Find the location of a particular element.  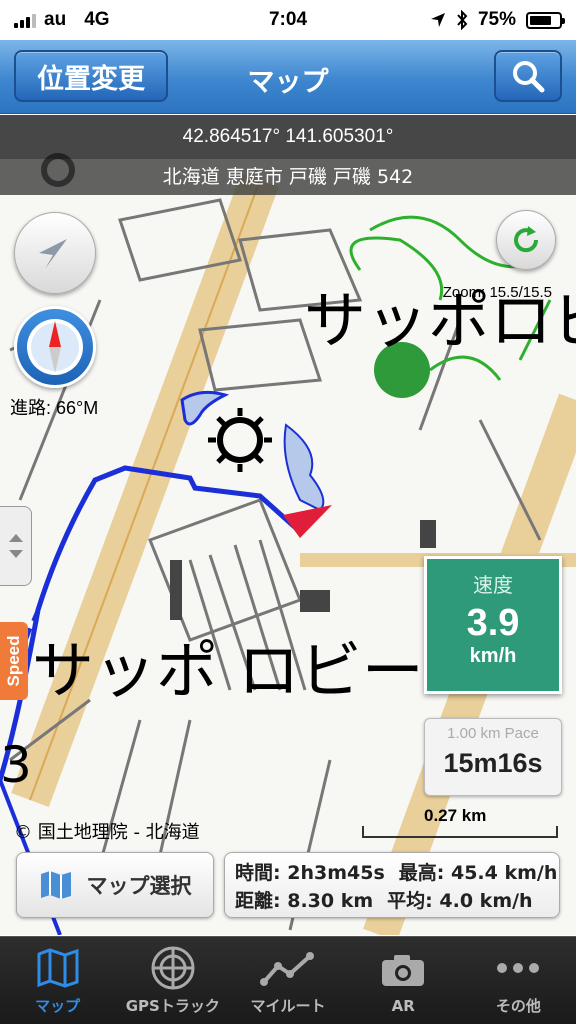

pace-card: 1.00 km Pace 15m16s is located at coordinates (493, 757).